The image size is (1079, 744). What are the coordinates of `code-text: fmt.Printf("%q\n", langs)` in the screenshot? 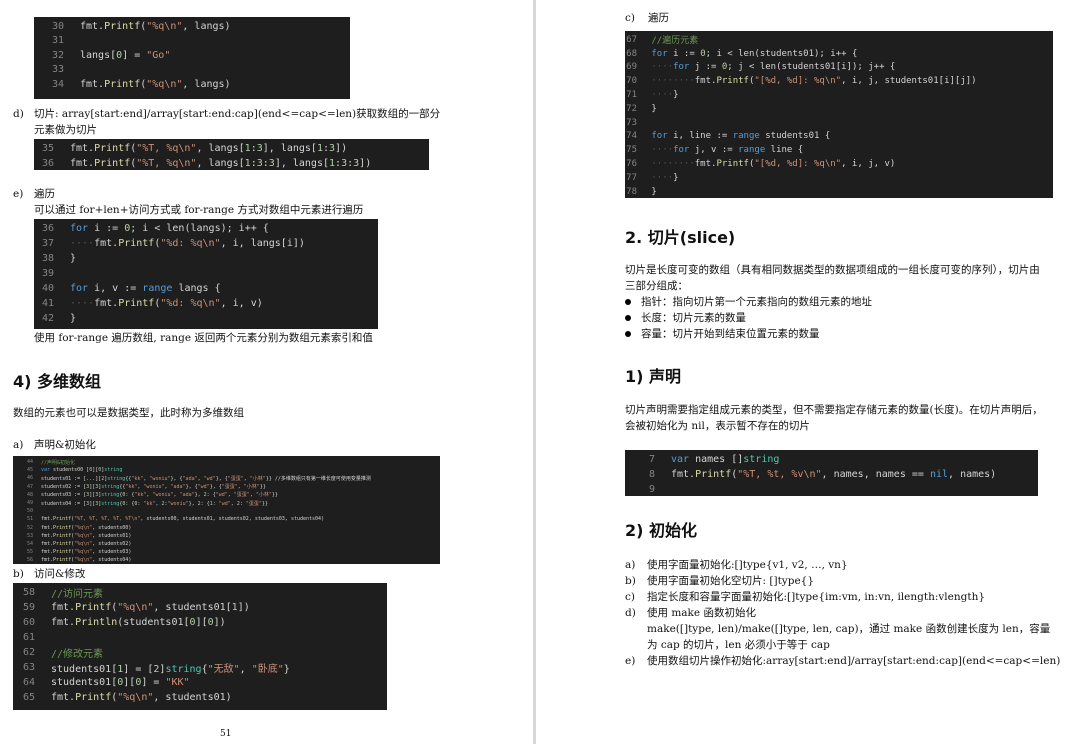 It's located at (155, 26).